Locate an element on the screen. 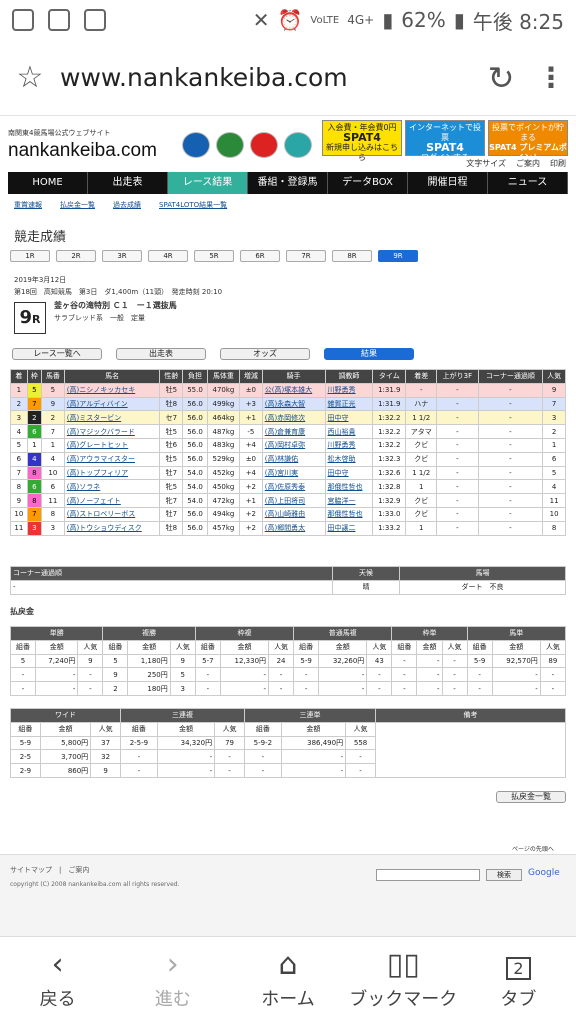 The height and width of the screenshot is (1024, 576). payout-sub-header: 組番 is located at coordinates (404, 647).